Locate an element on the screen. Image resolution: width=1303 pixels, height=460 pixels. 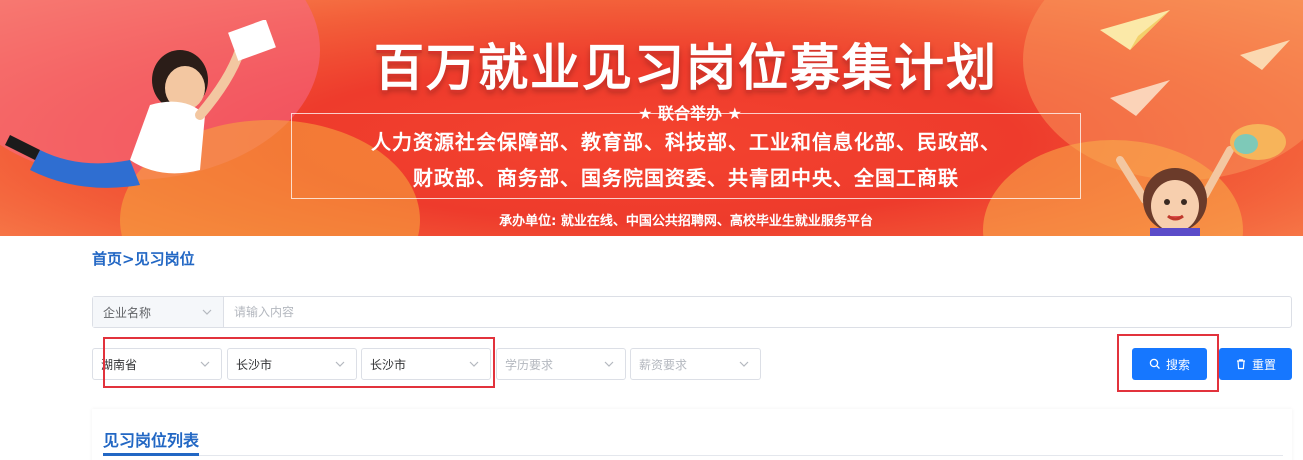
breadcrumb-current: 见习岗位 is located at coordinates (164, 259).